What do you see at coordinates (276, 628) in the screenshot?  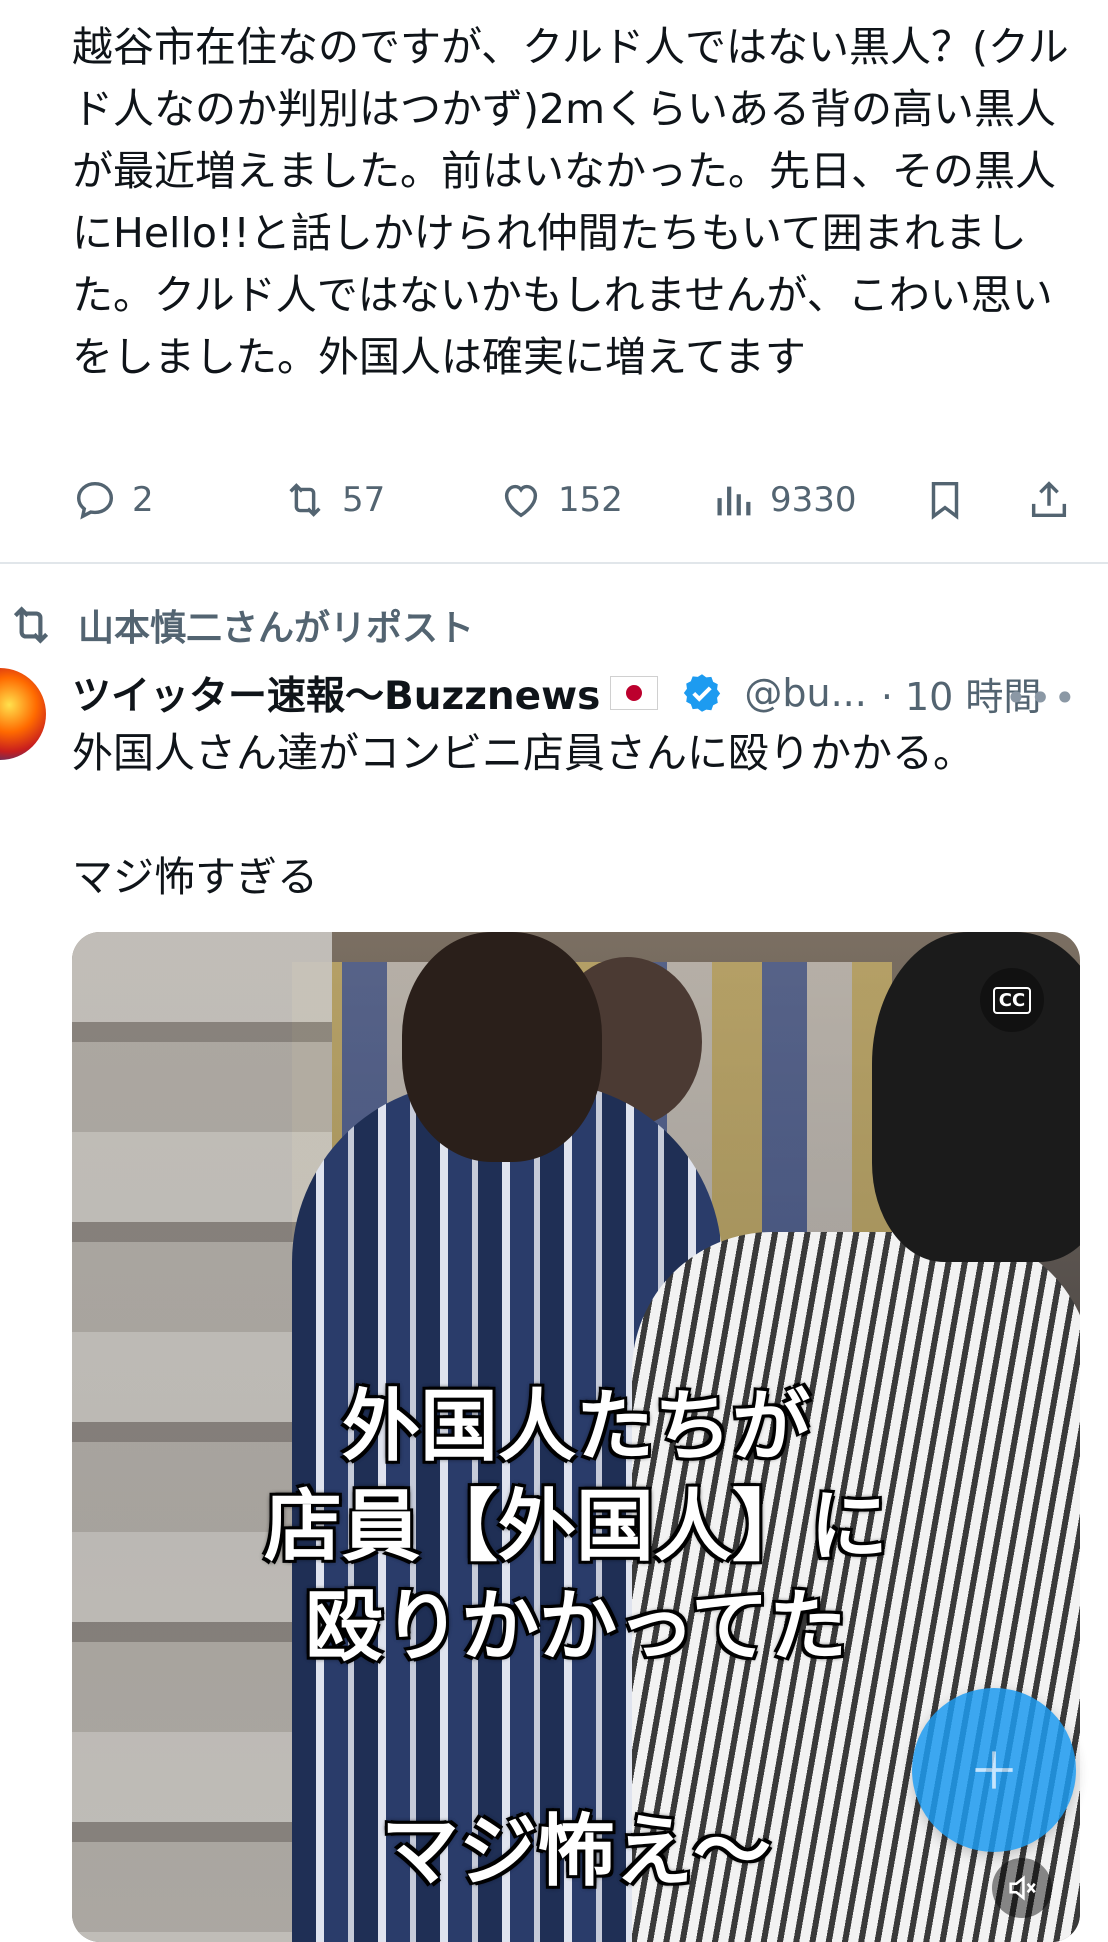 I see `repost-context-label: 山本慎二さんがリポスト` at bounding box center [276, 628].